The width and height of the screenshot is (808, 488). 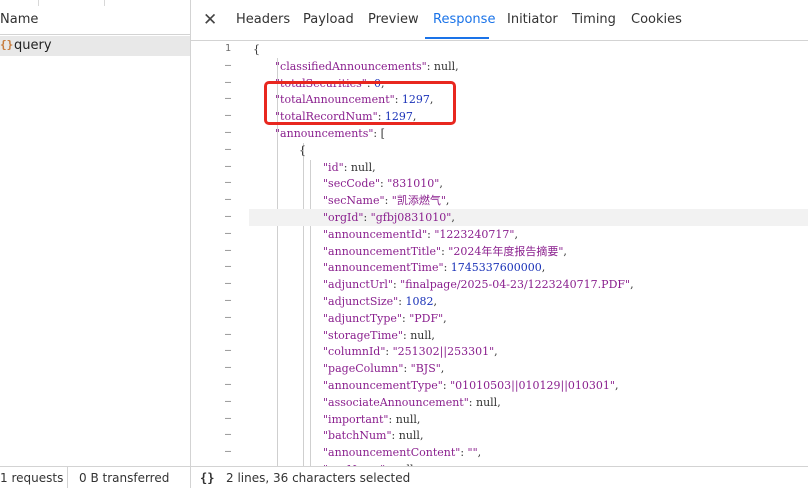 What do you see at coordinates (379, 335) in the screenshot?
I see `code-line: "storageTime": null,` at bounding box center [379, 335].